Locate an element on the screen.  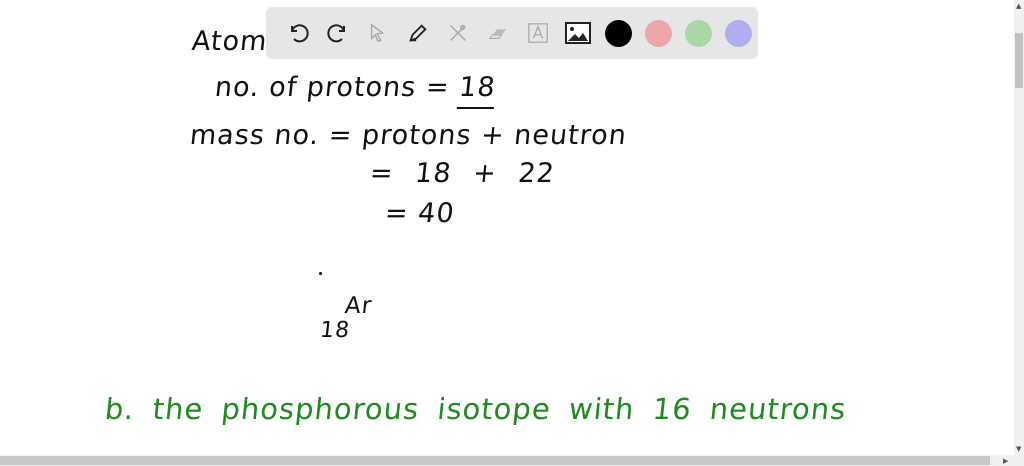
horizontal-scrollbar: ▶ is located at coordinates (512, 460).